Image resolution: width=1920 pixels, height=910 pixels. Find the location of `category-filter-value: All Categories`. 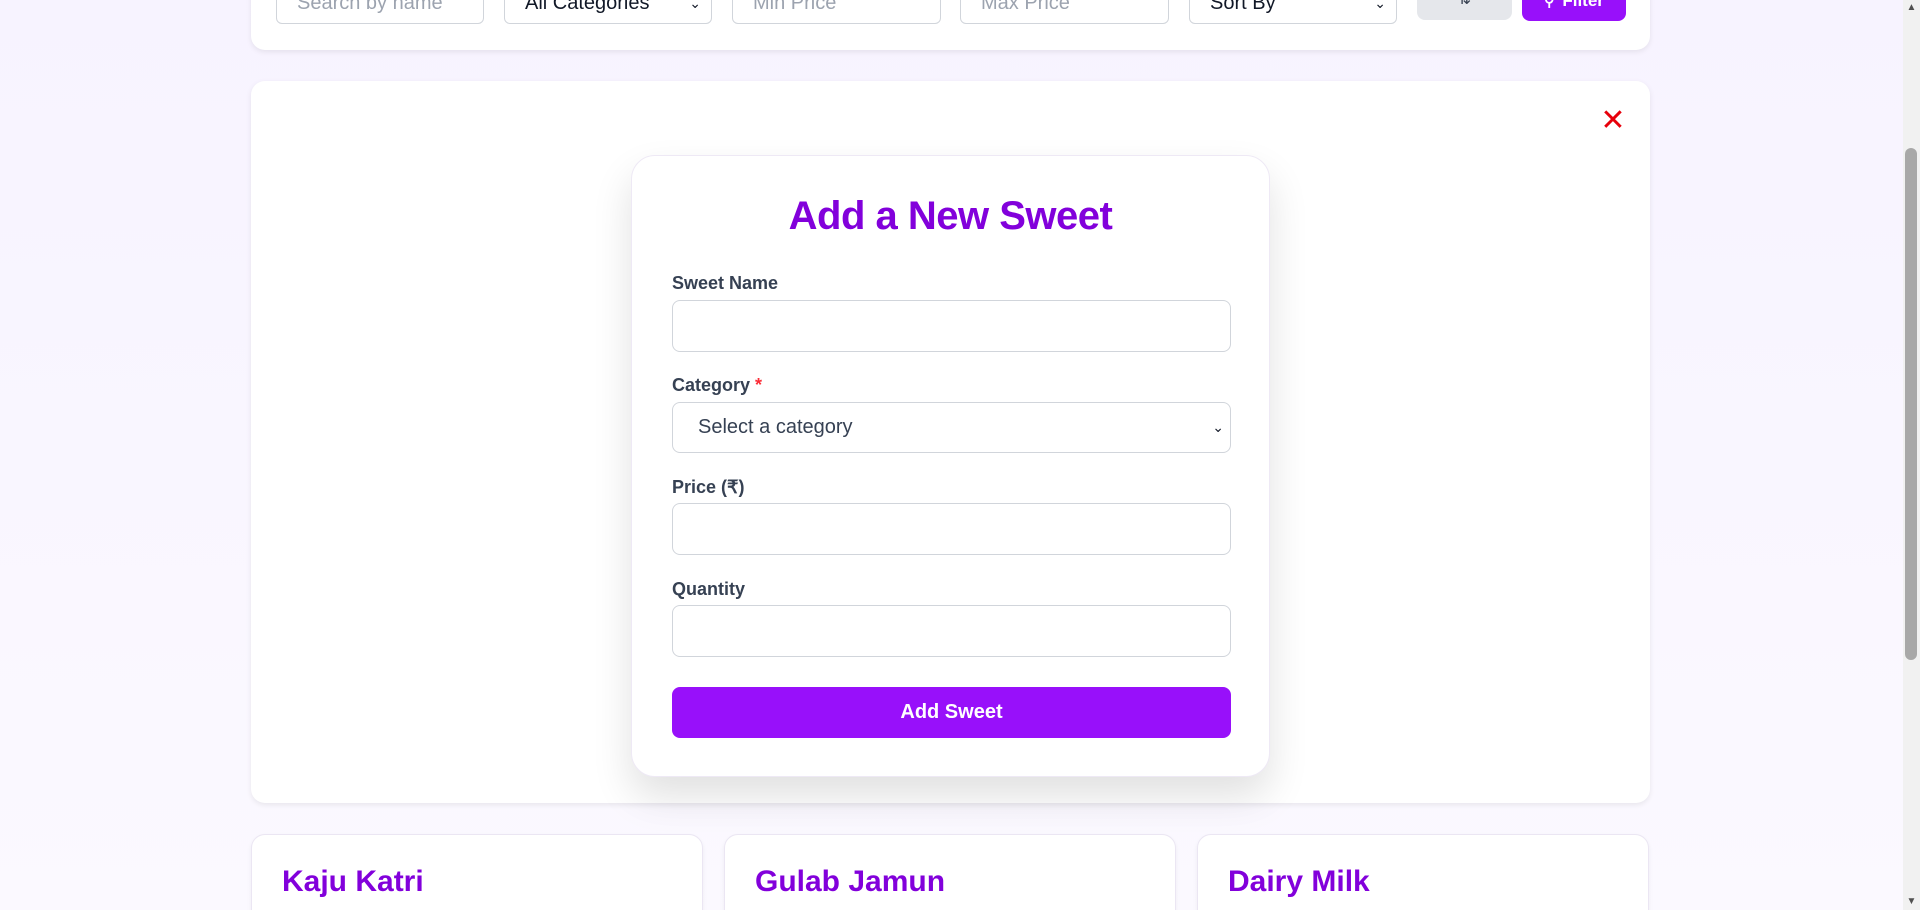

category-filter-value: All Categories is located at coordinates (587, 7).